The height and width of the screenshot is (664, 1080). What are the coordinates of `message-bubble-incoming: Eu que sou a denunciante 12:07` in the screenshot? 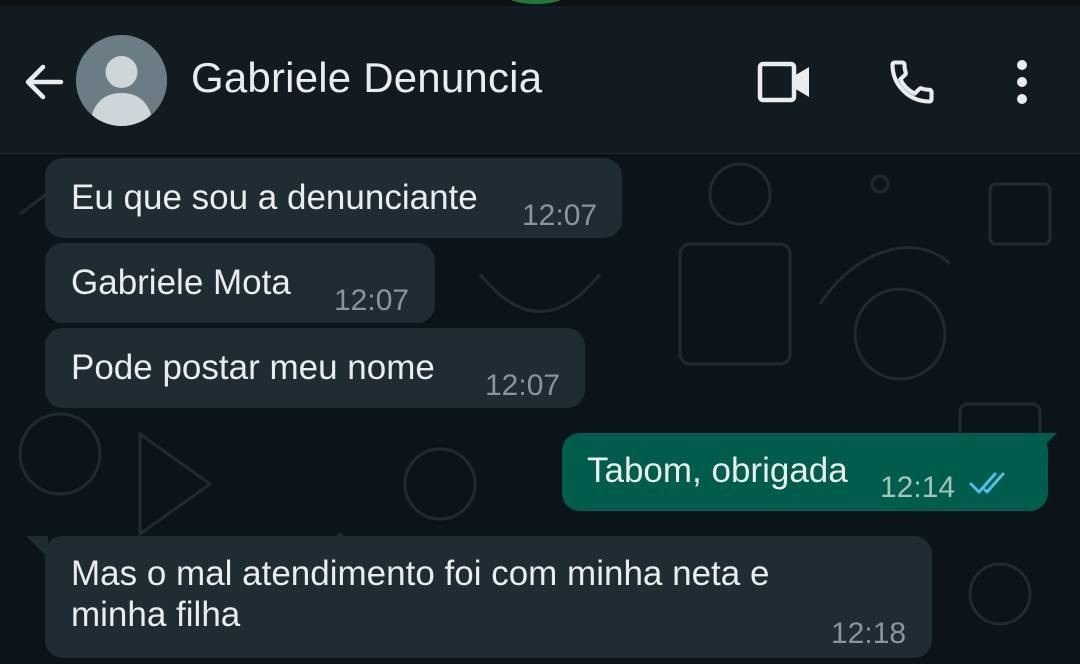 It's located at (333, 198).